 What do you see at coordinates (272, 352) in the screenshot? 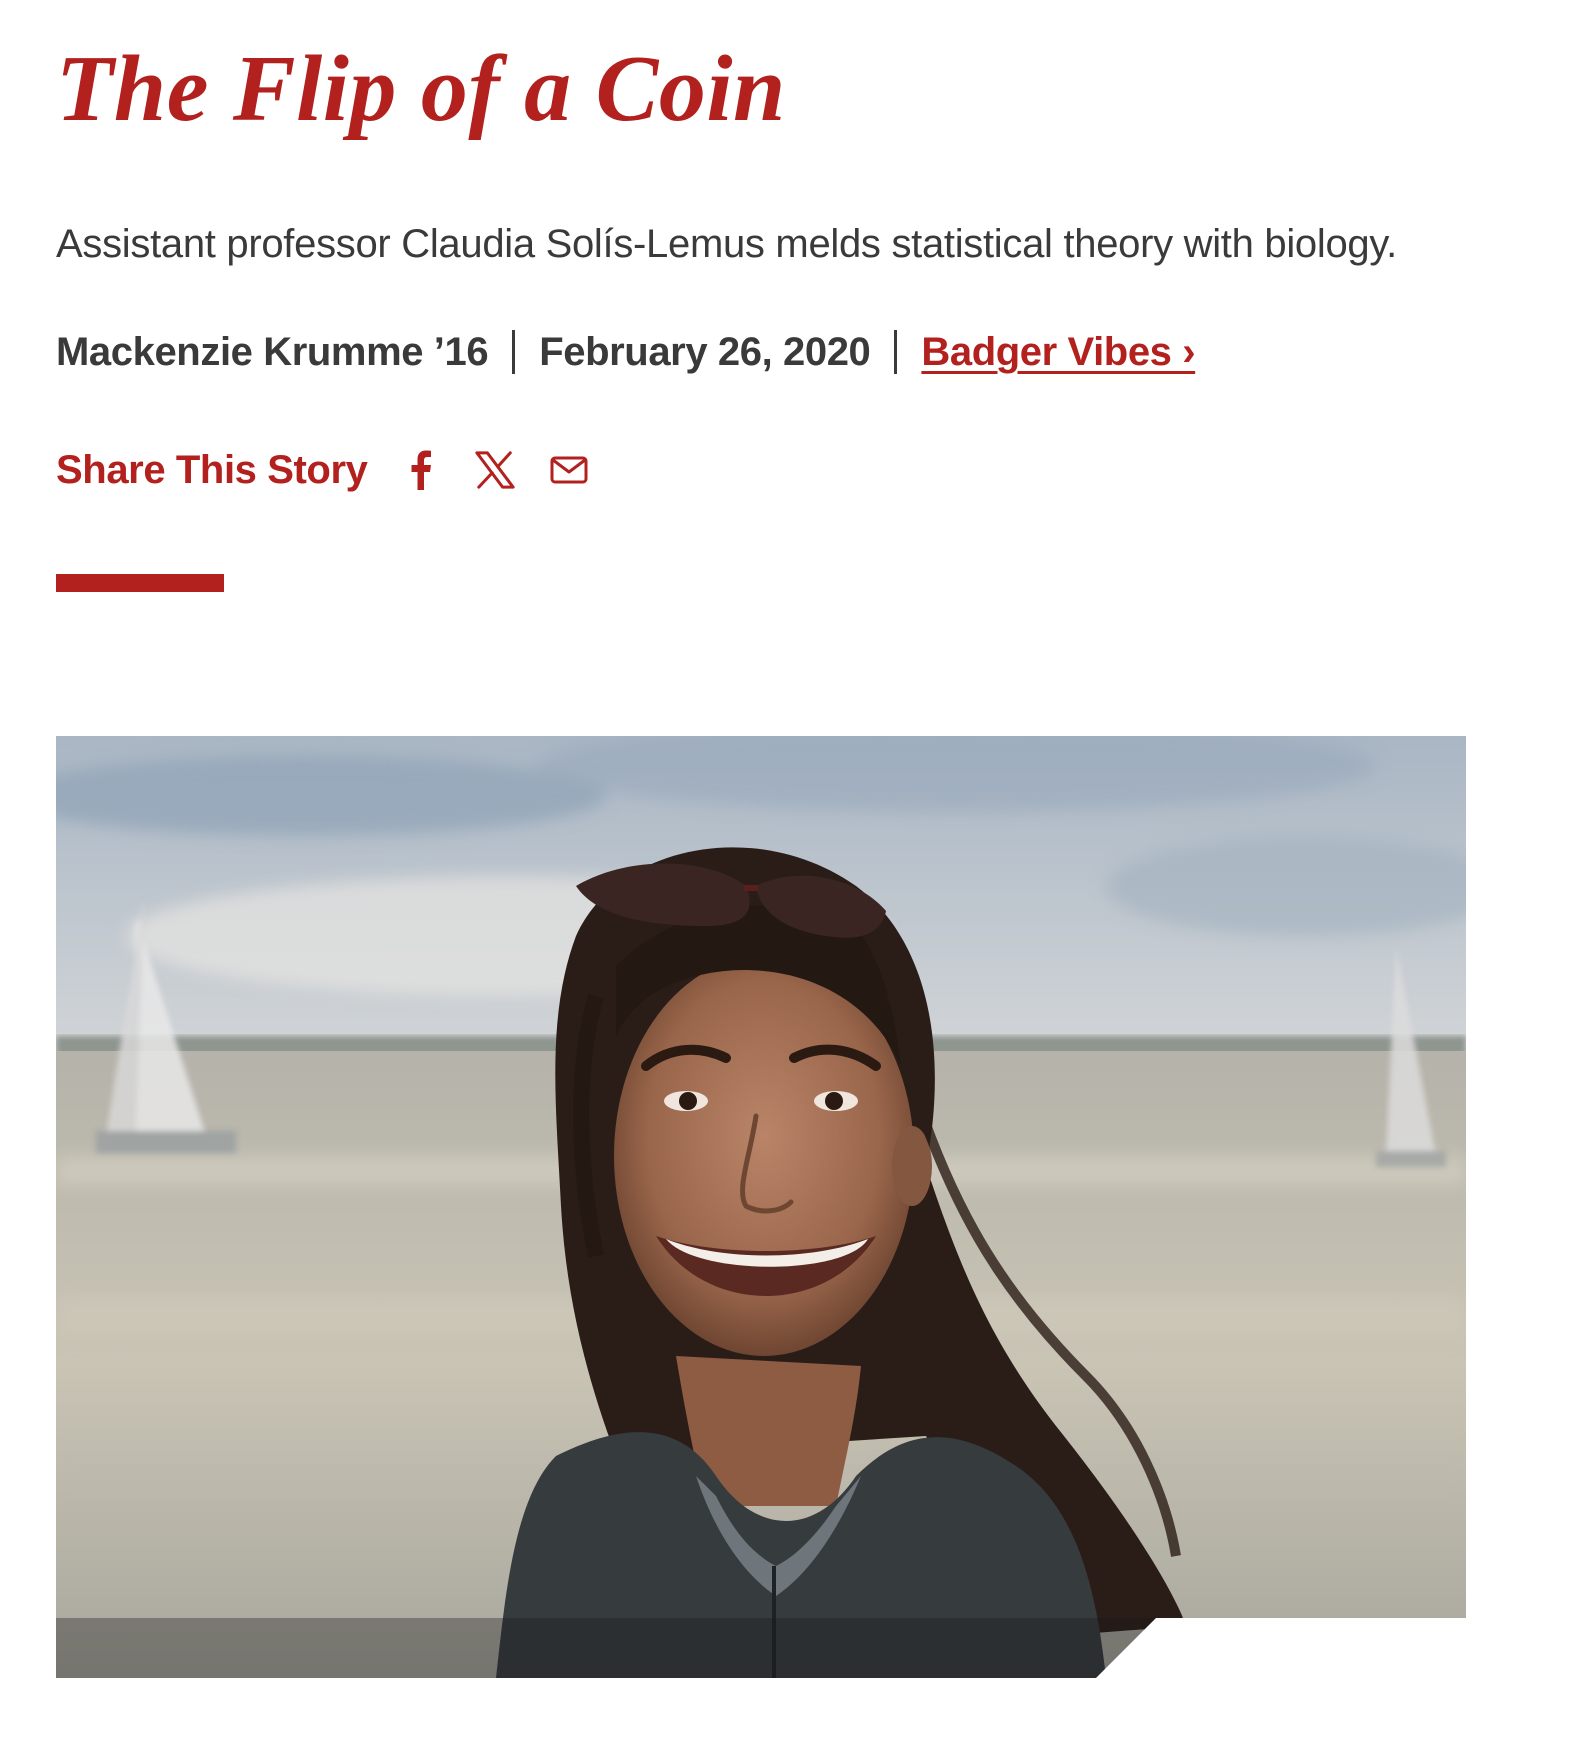
I see `author-name: Mackenzie Krumme ’16` at bounding box center [272, 352].